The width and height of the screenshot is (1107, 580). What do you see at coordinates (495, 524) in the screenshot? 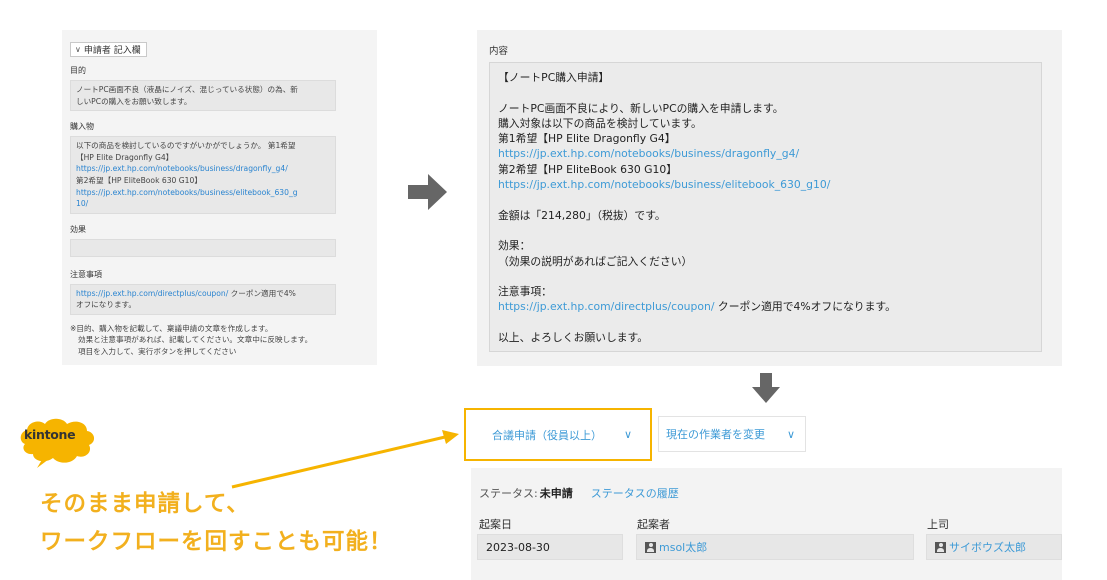
I see `date-label: 起案日` at bounding box center [495, 524].